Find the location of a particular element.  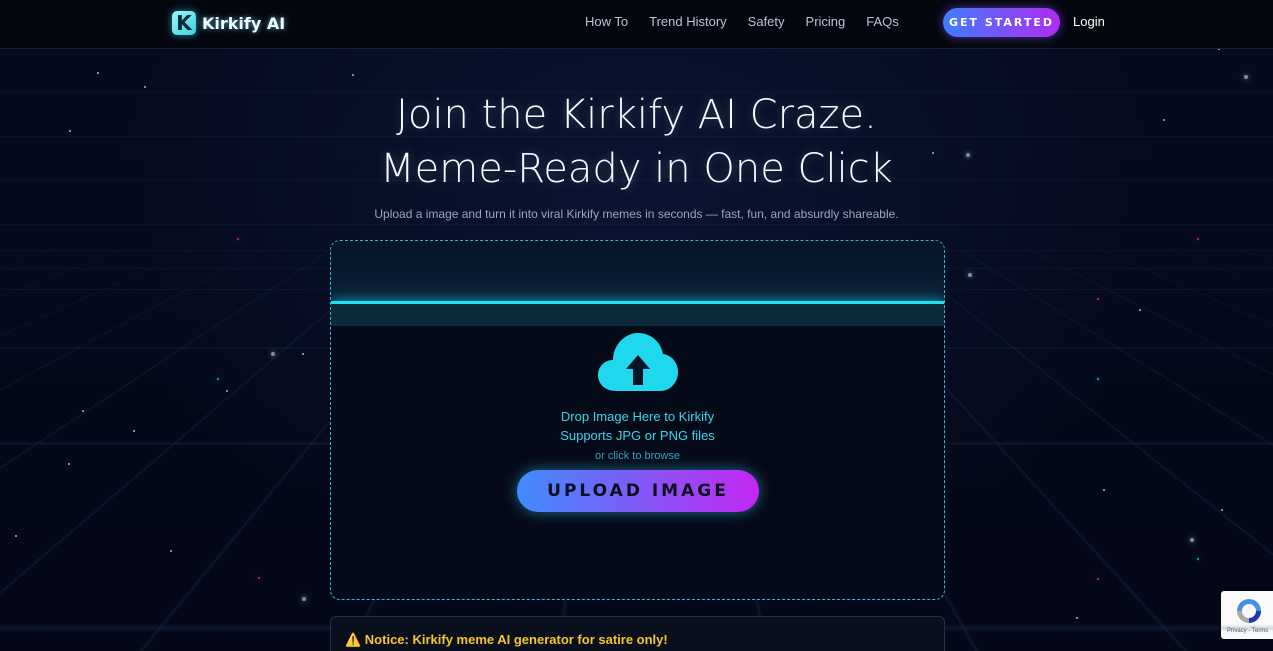

drop-line-2: Supports JPG or PNG files is located at coordinates (637, 435).